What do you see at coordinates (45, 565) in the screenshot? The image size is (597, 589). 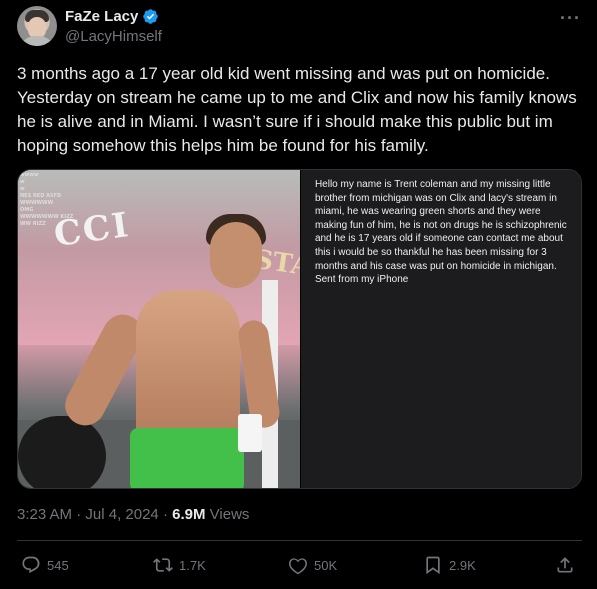 I see `reply-button: 545` at bounding box center [45, 565].